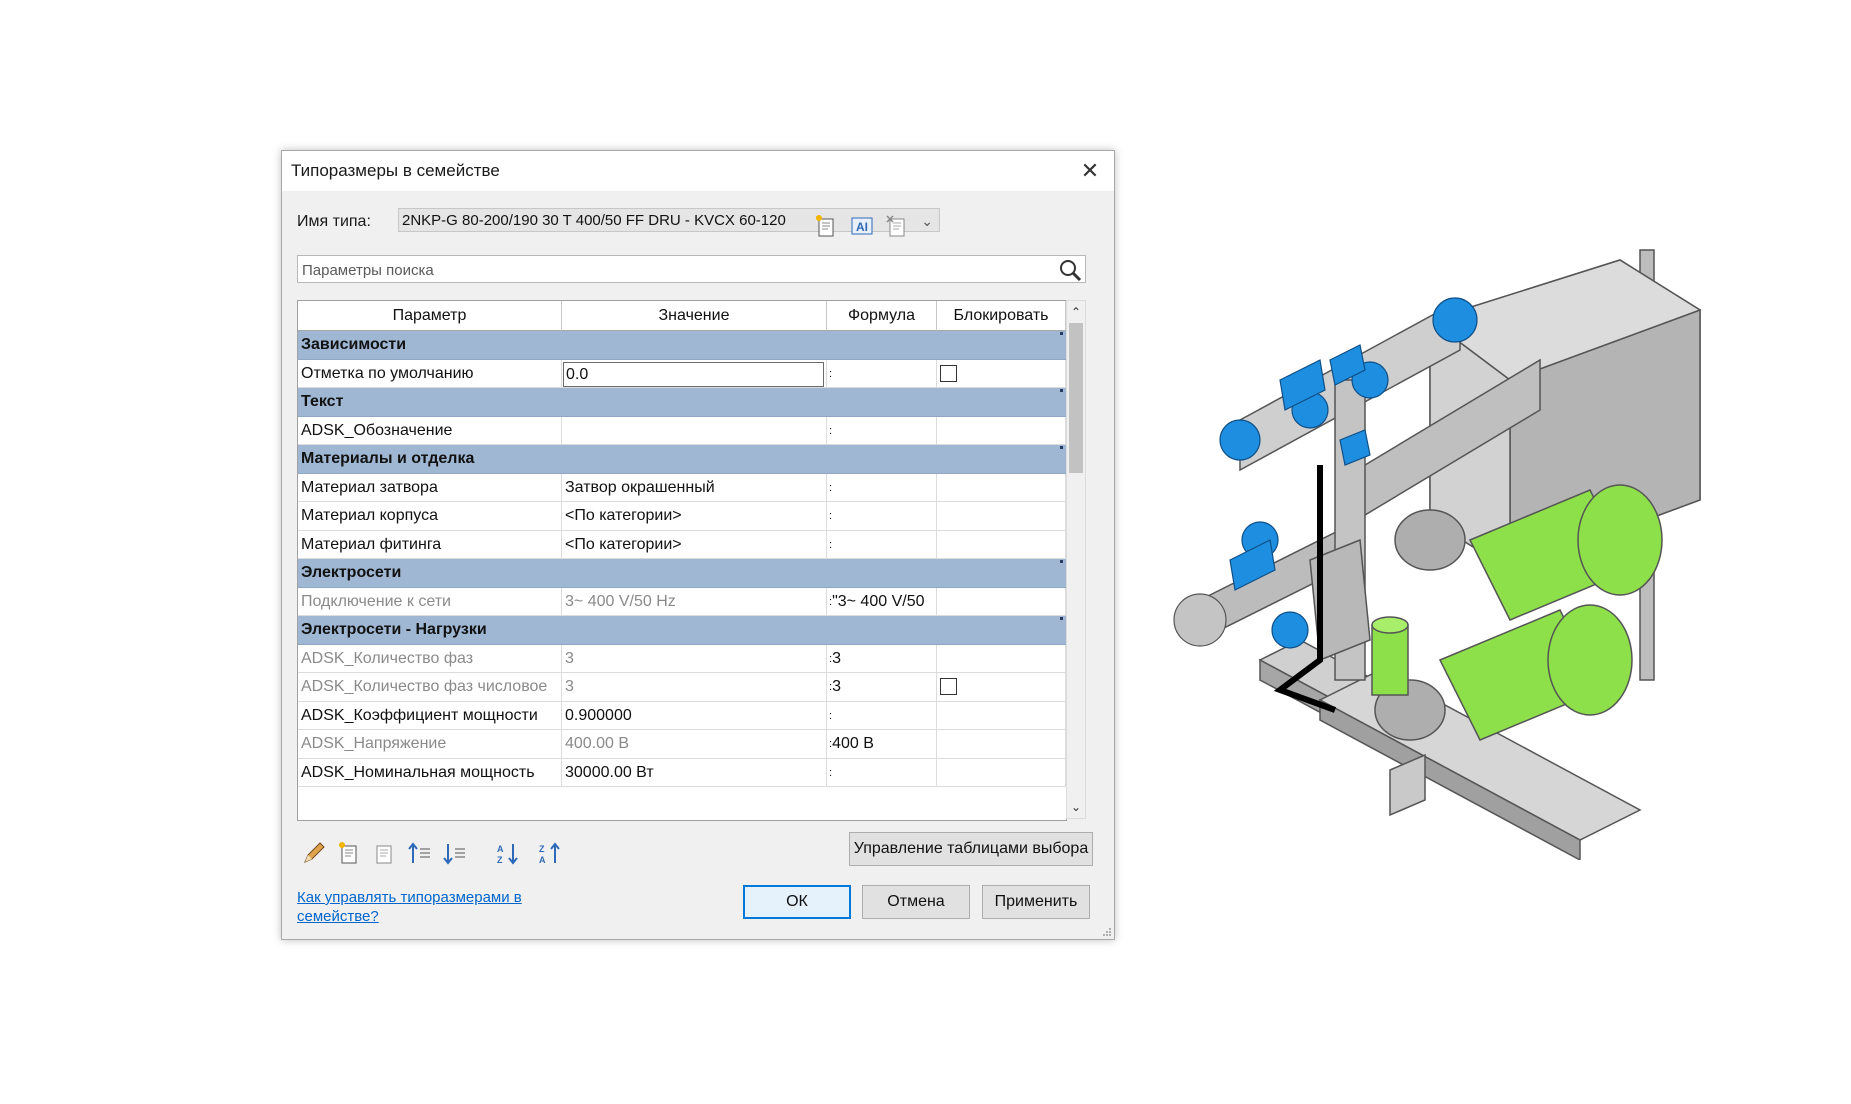 Image resolution: width=1851 pixels, height=1104 pixels. What do you see at coordinates (597, 743) in the screenshot?
I see `parameter-value: 400.00 В` at bounding box center [597, 743].